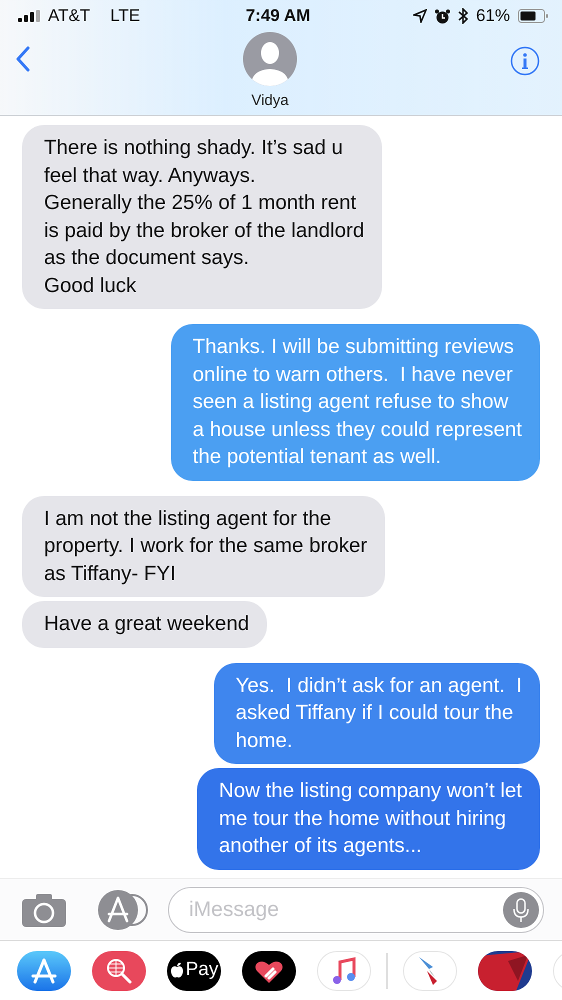  I want to click on outgoing-message-bubble: Thanks. I will be submitting reviews online to warn others. I have never seen a listing agent refuse to show a house unless they could represent the potential tenant as well., so click(355, 402).